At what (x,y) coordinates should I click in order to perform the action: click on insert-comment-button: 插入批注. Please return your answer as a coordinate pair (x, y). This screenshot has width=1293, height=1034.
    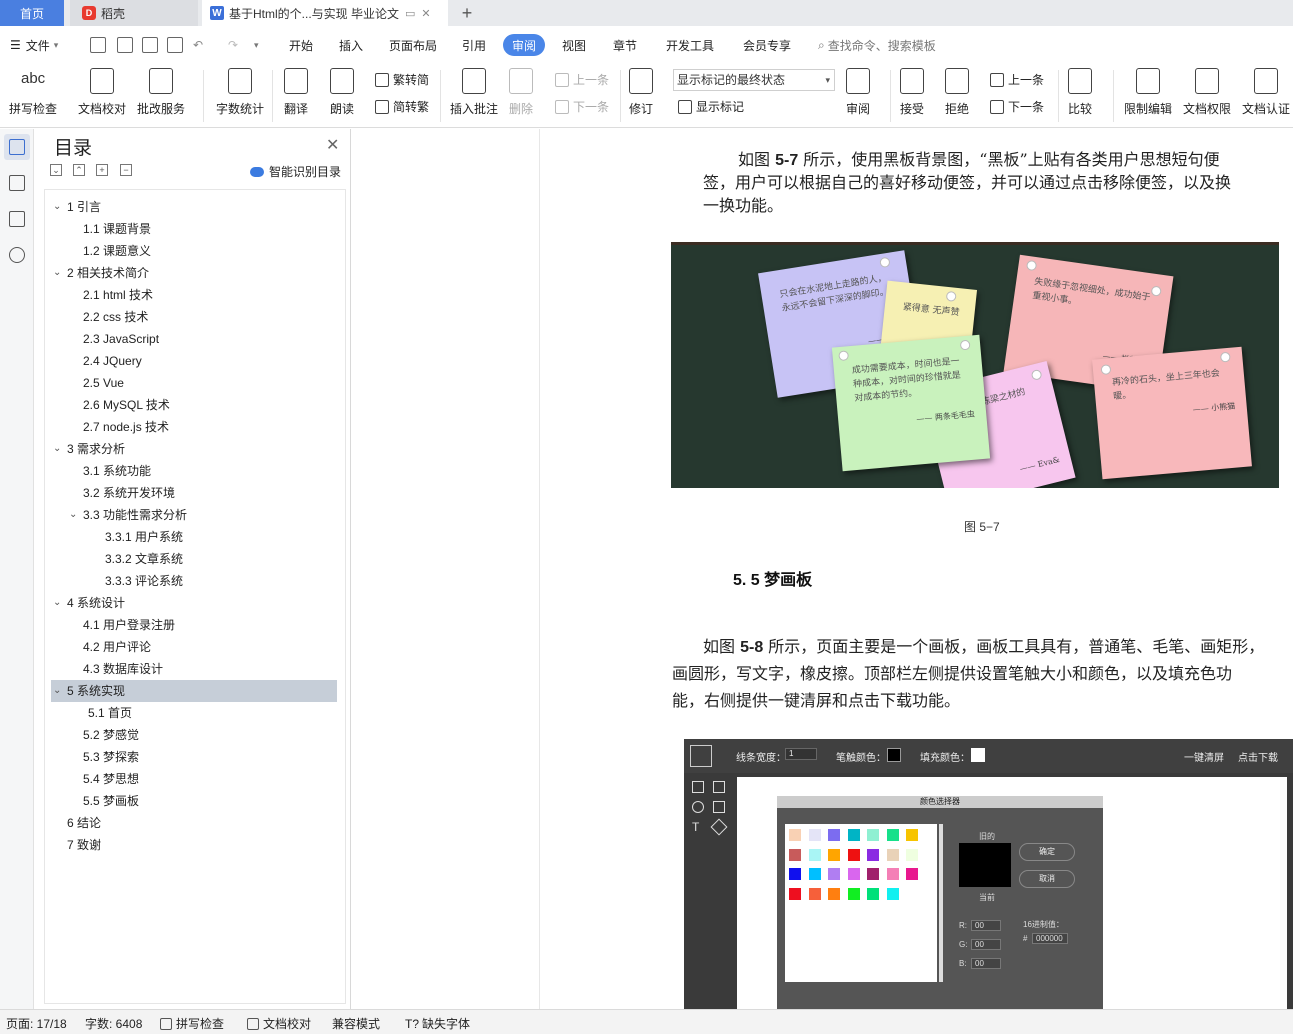
    Looking at the image, I should click on (474, 92).